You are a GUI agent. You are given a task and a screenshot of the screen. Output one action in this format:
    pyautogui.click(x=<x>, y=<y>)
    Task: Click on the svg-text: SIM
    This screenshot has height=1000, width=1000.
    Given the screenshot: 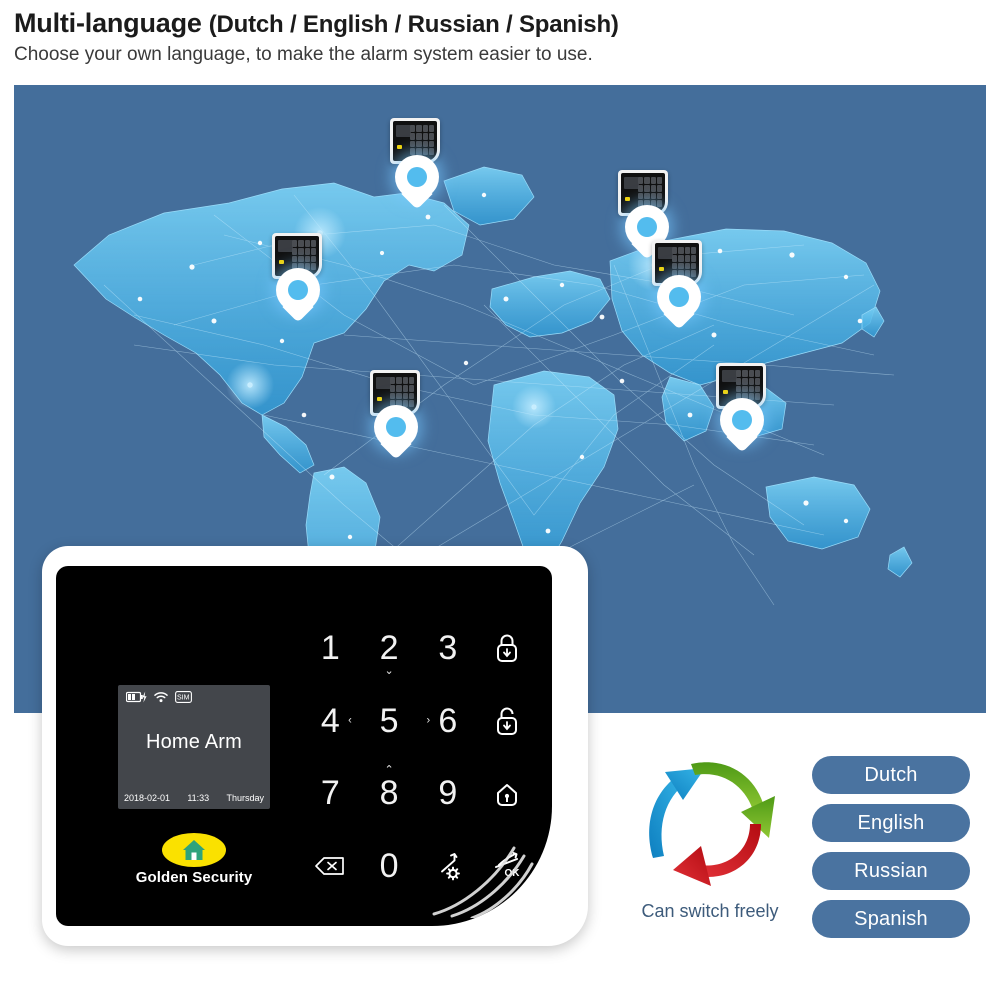 What is the action you would take?
    pyautogui.click(x=183, y=698)
    